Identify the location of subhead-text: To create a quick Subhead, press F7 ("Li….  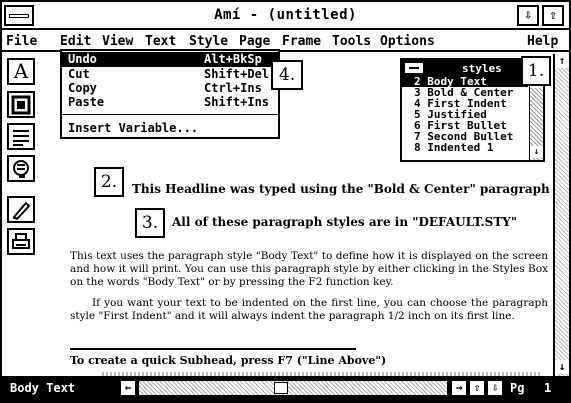
(228, 357).